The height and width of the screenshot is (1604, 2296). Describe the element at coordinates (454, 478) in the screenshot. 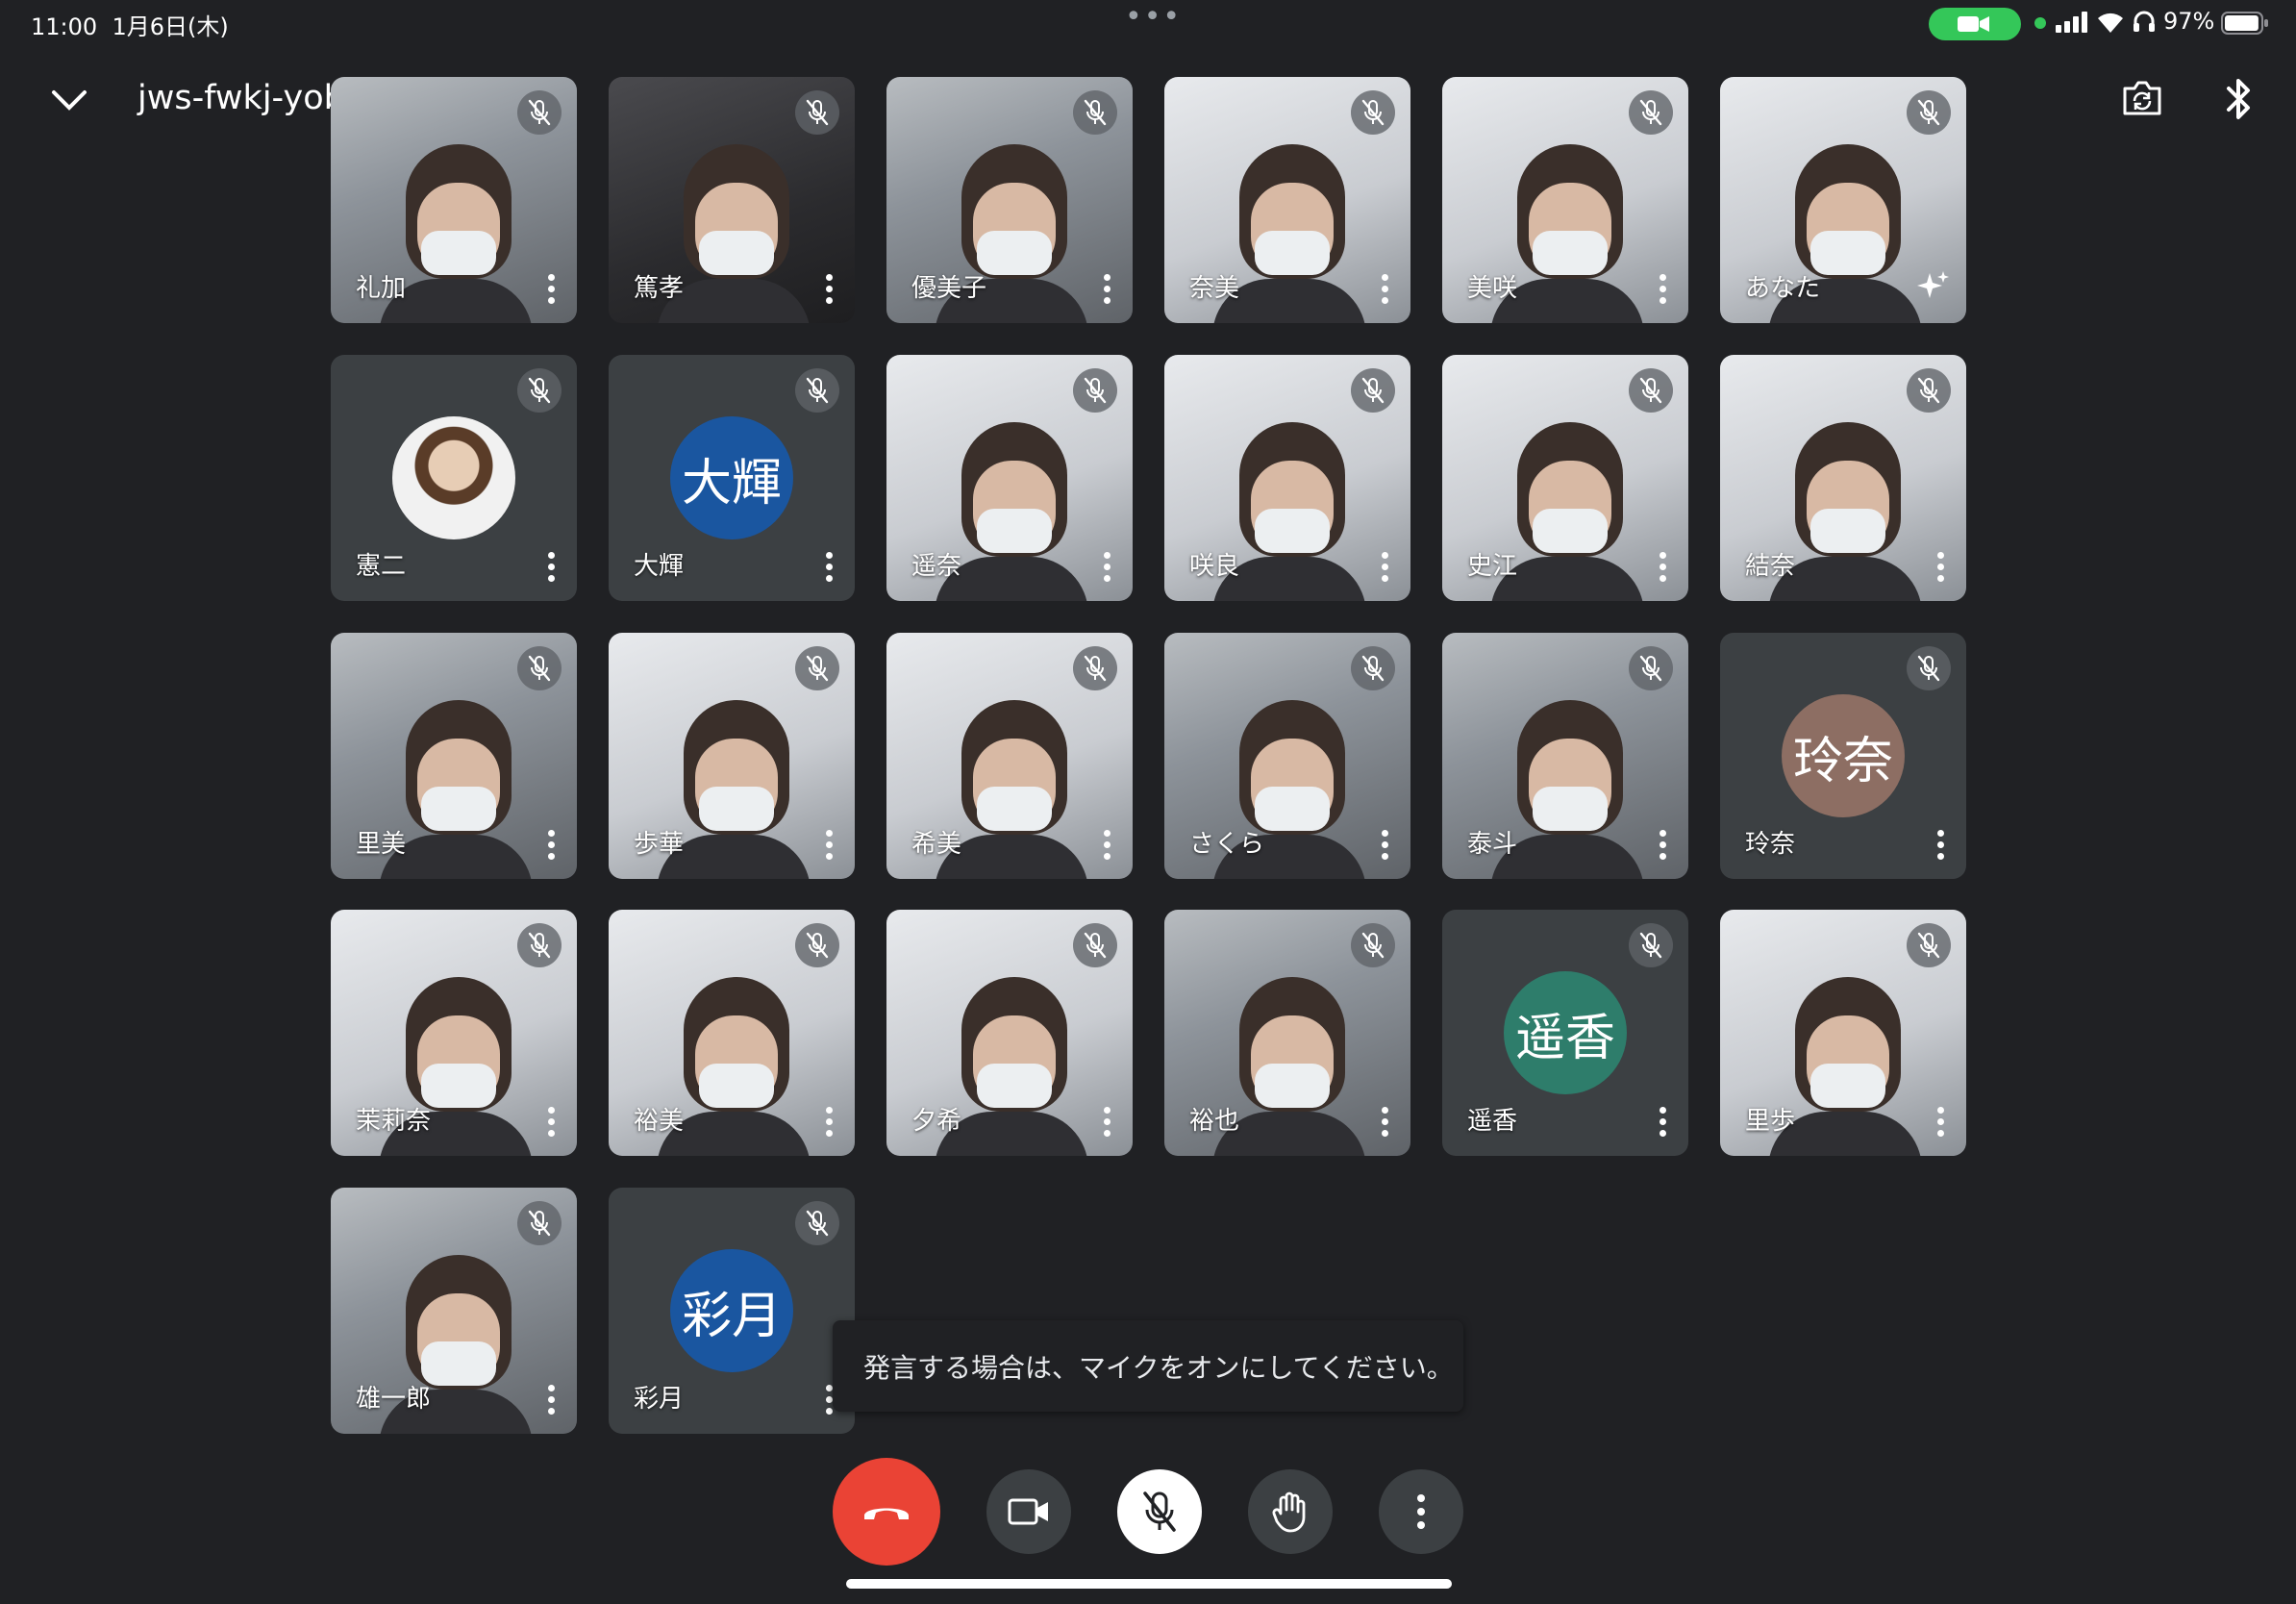

I see `participant-tile: 憲二` at that location.